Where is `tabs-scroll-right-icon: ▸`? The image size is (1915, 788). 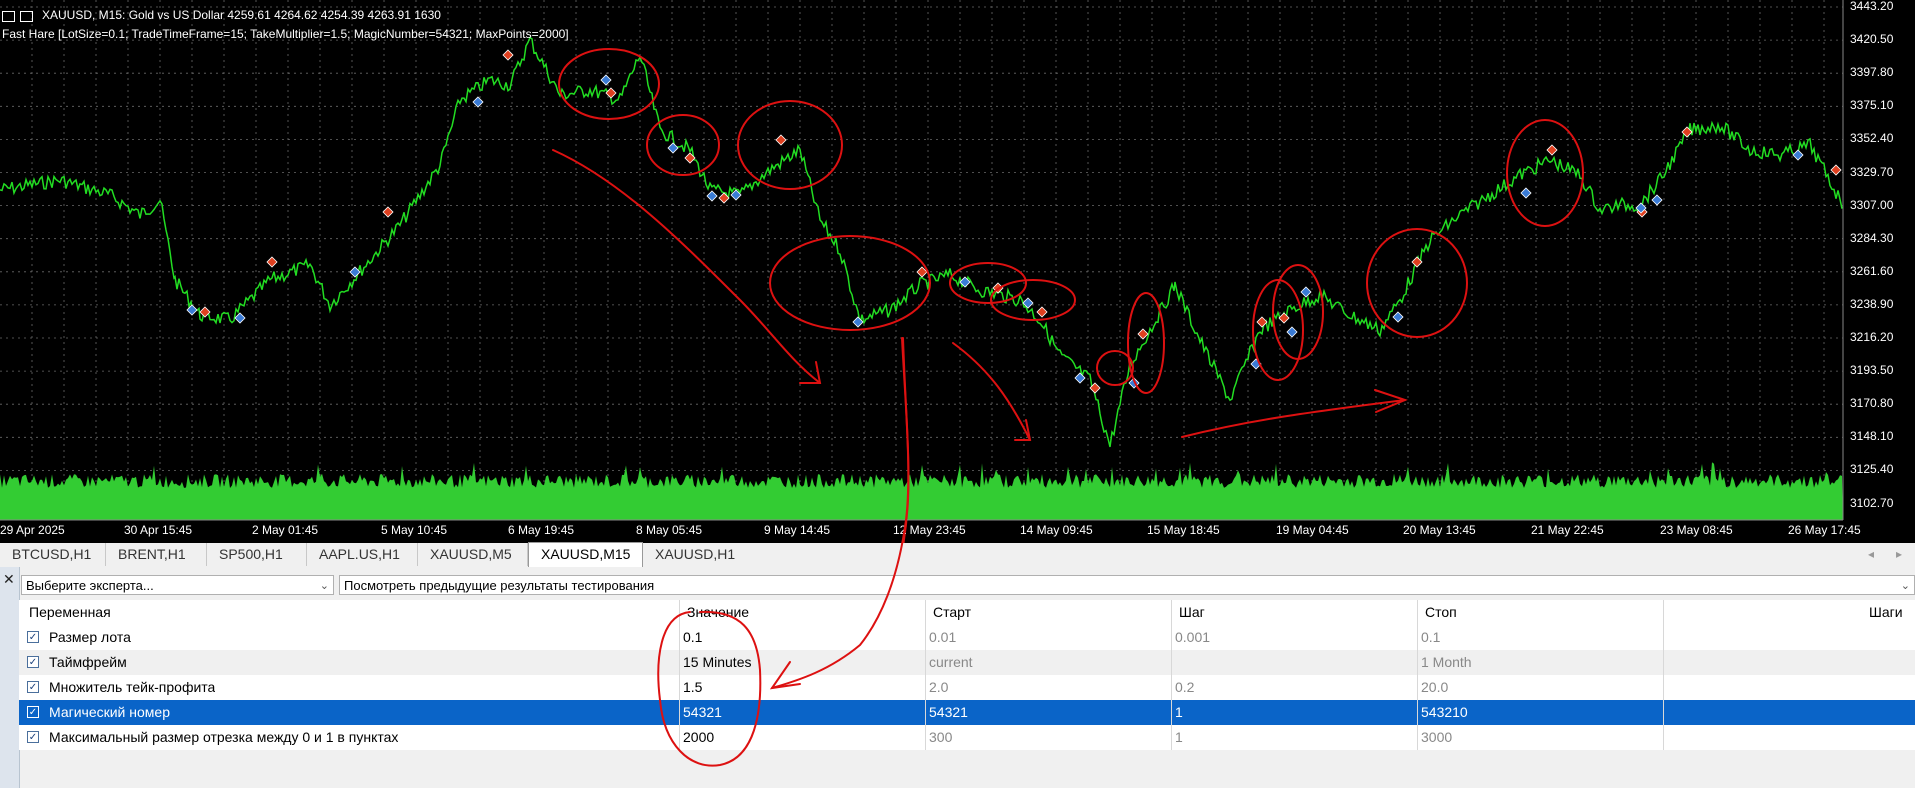
tabs-scroll-right-icon: ▸ is located at coordinates (1899, 554).